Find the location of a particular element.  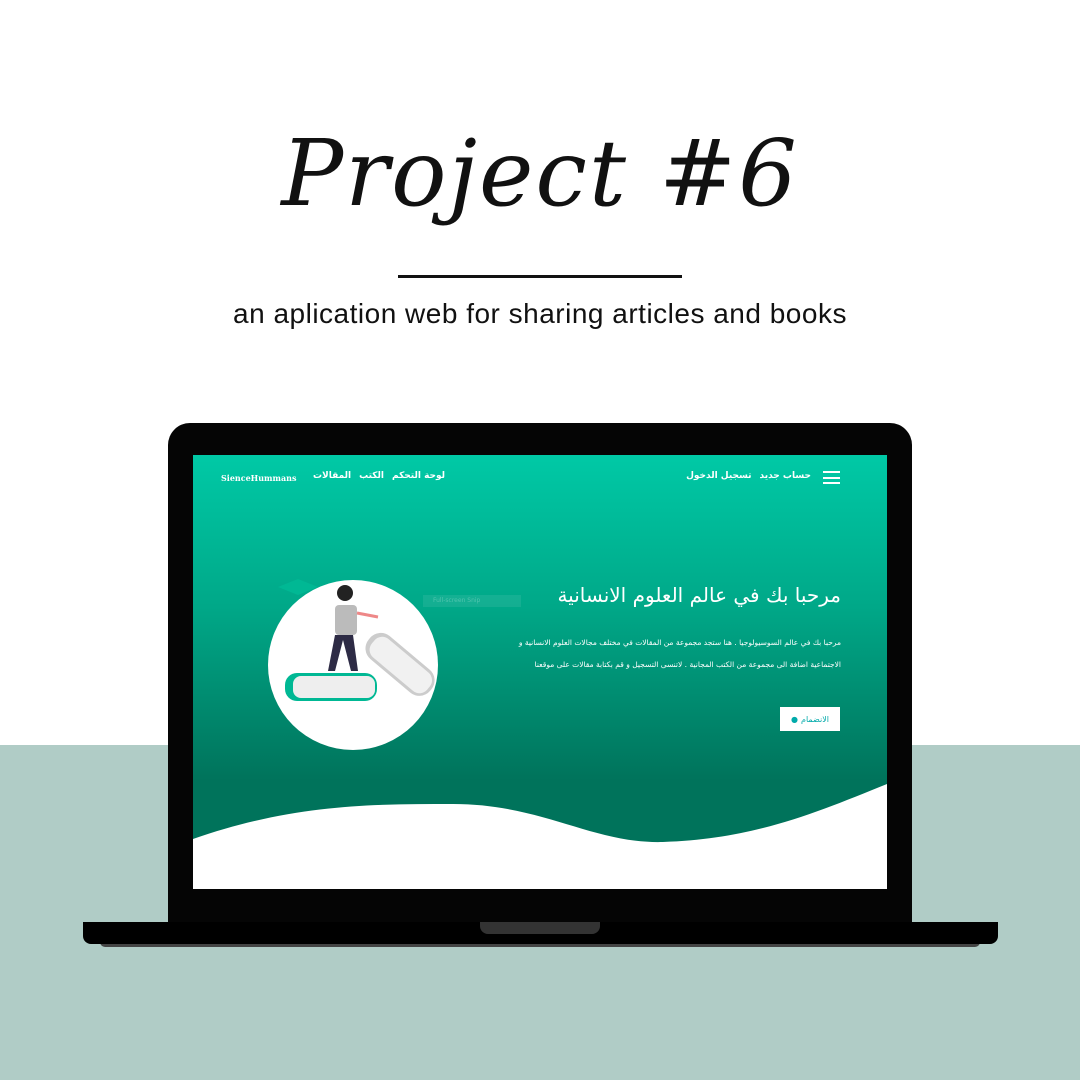

auth-links: حساب جديد تسجيل الدخول is located at coordinates (748, 476).